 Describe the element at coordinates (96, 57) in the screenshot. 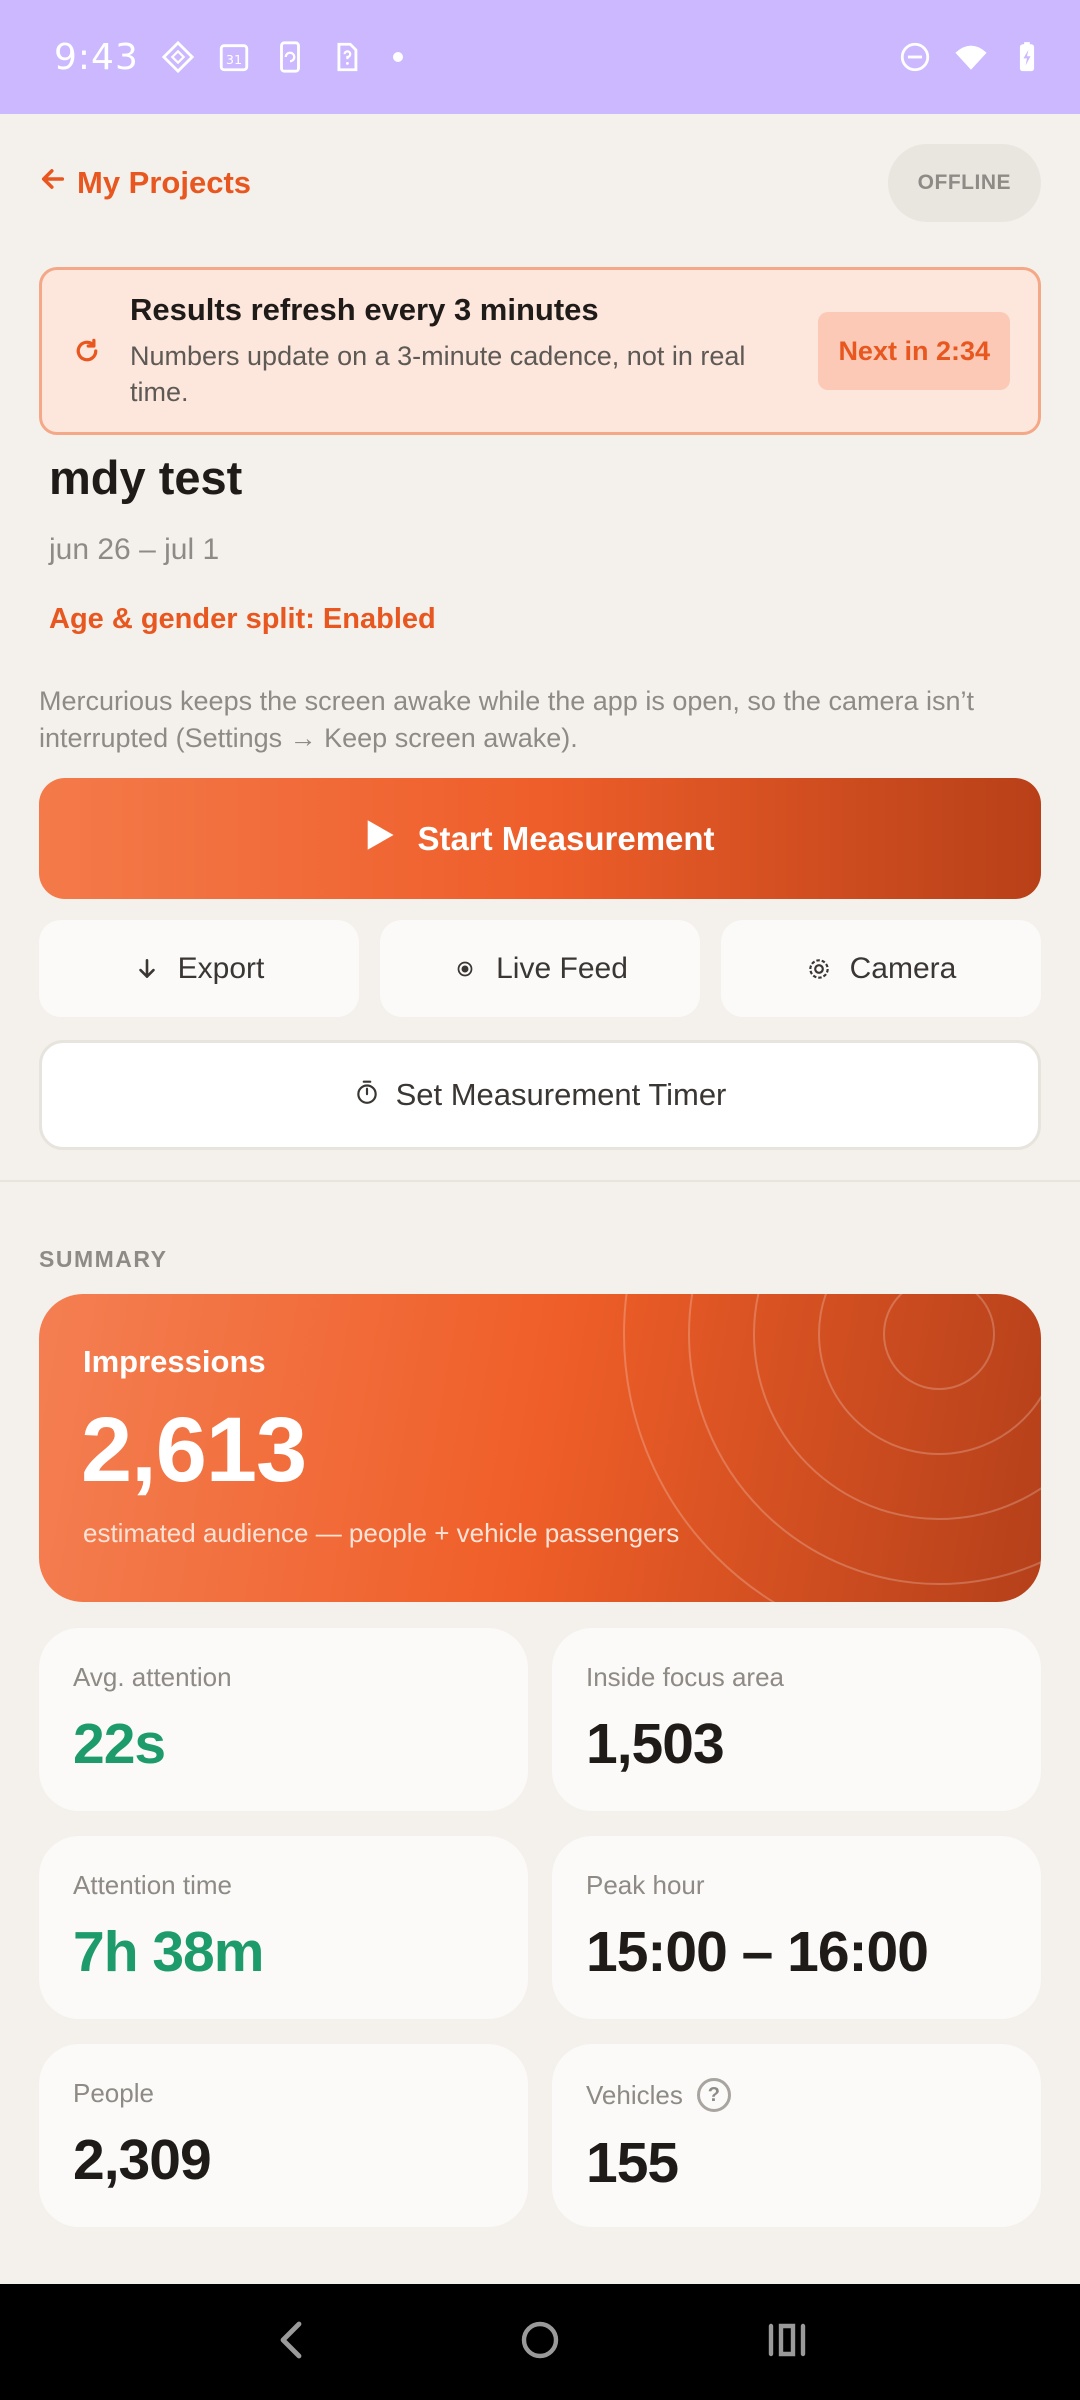

I see `clock: 9:43` at that location.